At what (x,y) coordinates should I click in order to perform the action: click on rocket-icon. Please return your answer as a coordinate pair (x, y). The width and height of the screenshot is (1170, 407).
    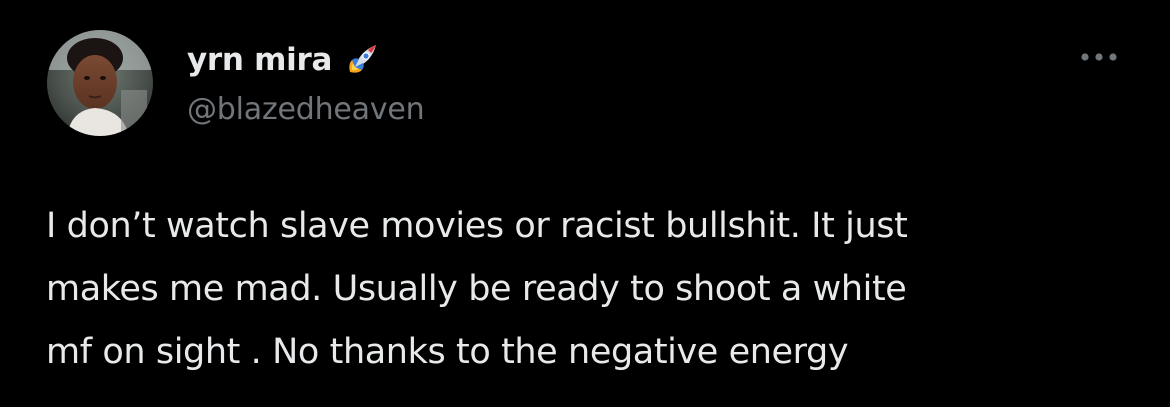
    Looking at the image, I should click on (362, 60).